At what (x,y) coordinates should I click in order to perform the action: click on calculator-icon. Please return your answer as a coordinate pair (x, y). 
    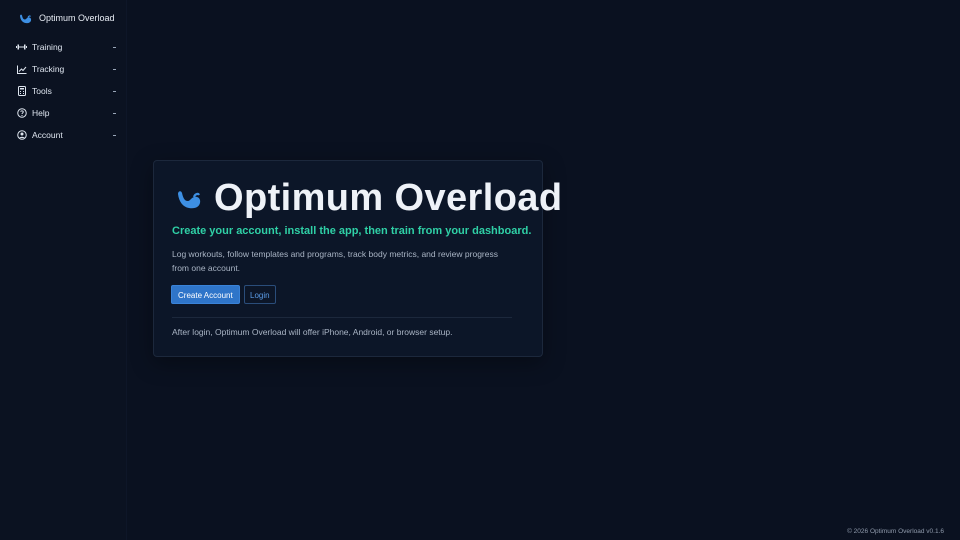
    Looking at the image, I should click on (21, 91).